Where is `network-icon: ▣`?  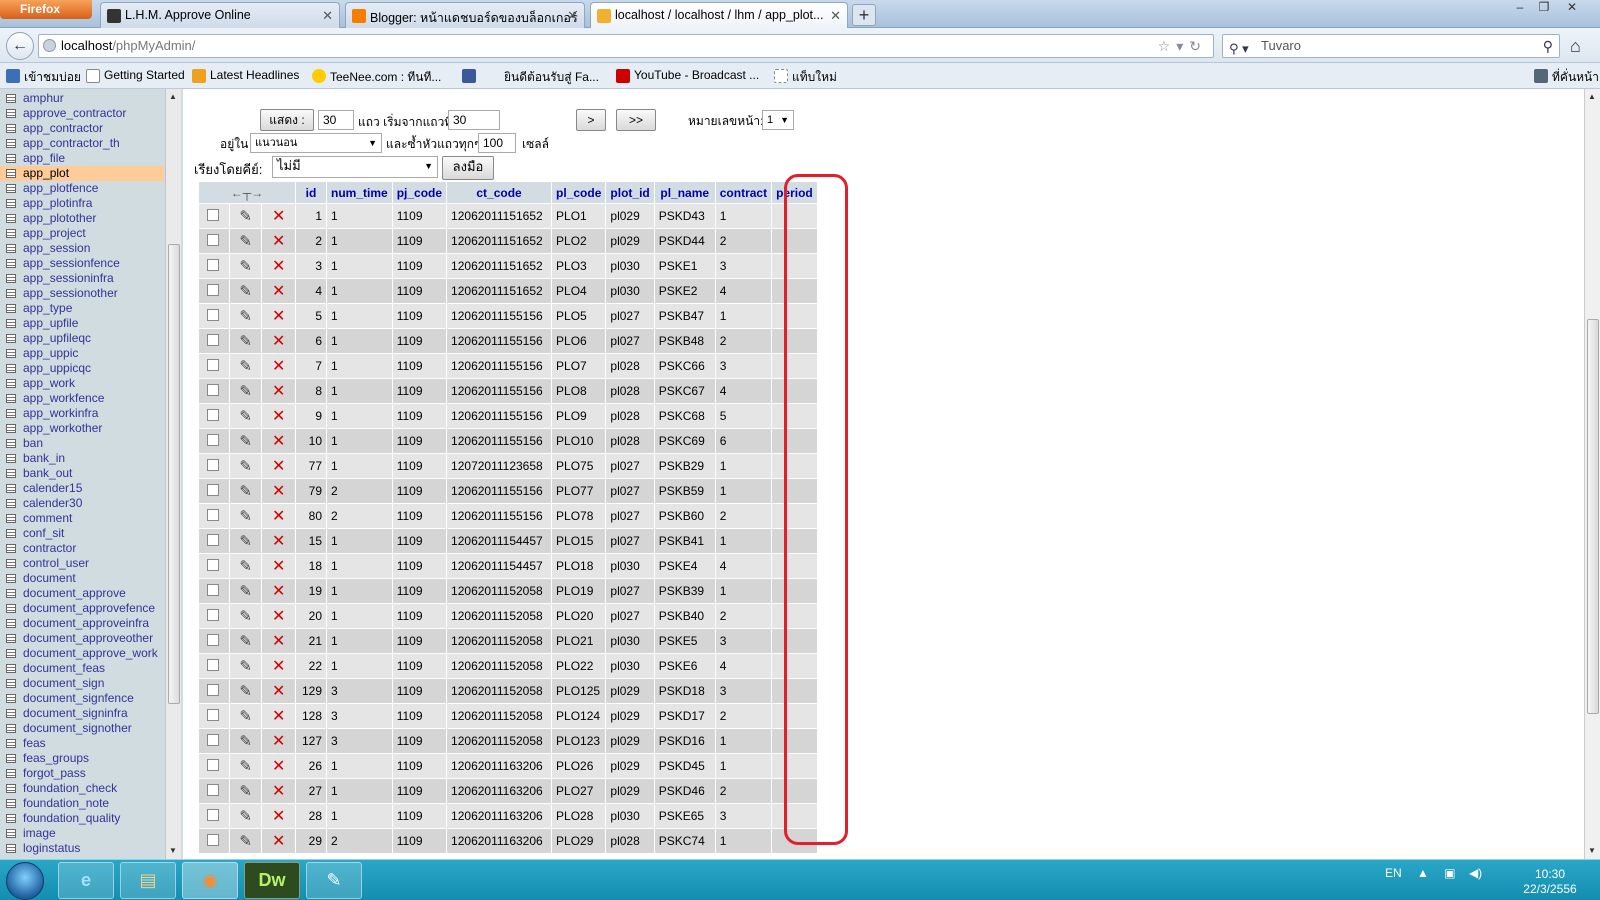
network-icon: ▣ is located at coordinates (1449, 873).